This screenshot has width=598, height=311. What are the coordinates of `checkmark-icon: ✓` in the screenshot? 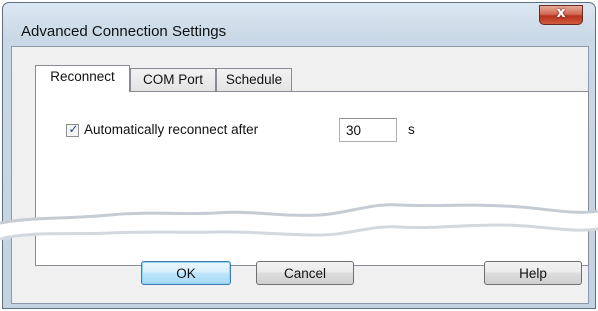 It's located at (73, 129).